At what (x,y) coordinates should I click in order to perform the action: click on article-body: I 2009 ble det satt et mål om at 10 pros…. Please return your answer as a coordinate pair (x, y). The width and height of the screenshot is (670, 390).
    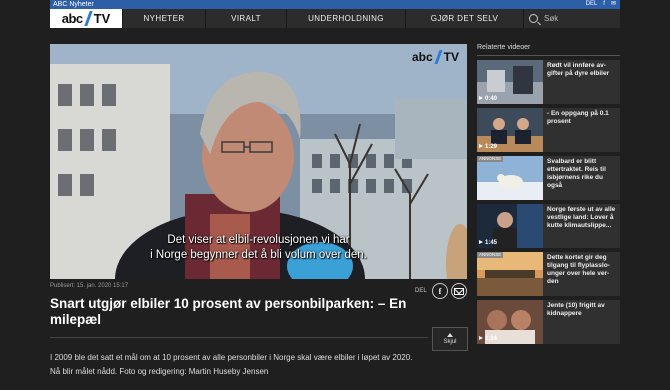
    Looking at the image, I should click on (231, 364).